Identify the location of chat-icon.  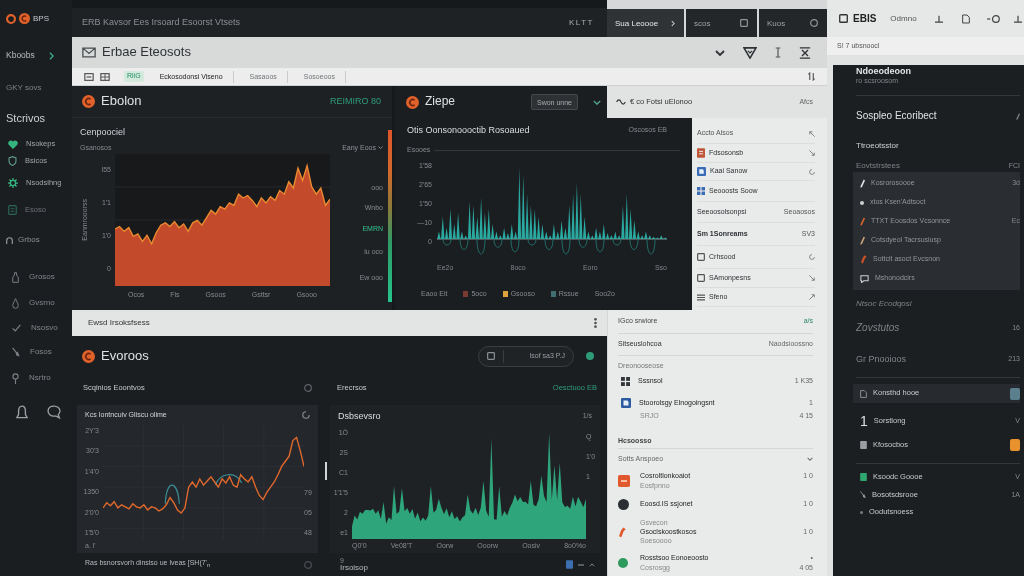
(54, 412).